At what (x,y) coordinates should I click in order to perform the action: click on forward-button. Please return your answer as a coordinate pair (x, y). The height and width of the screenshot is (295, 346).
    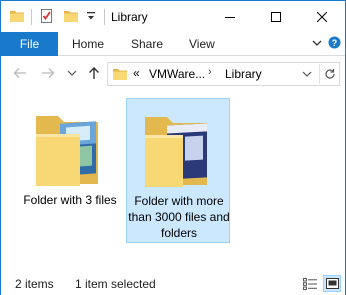
    Looking at the image, I should click on (48, 73).